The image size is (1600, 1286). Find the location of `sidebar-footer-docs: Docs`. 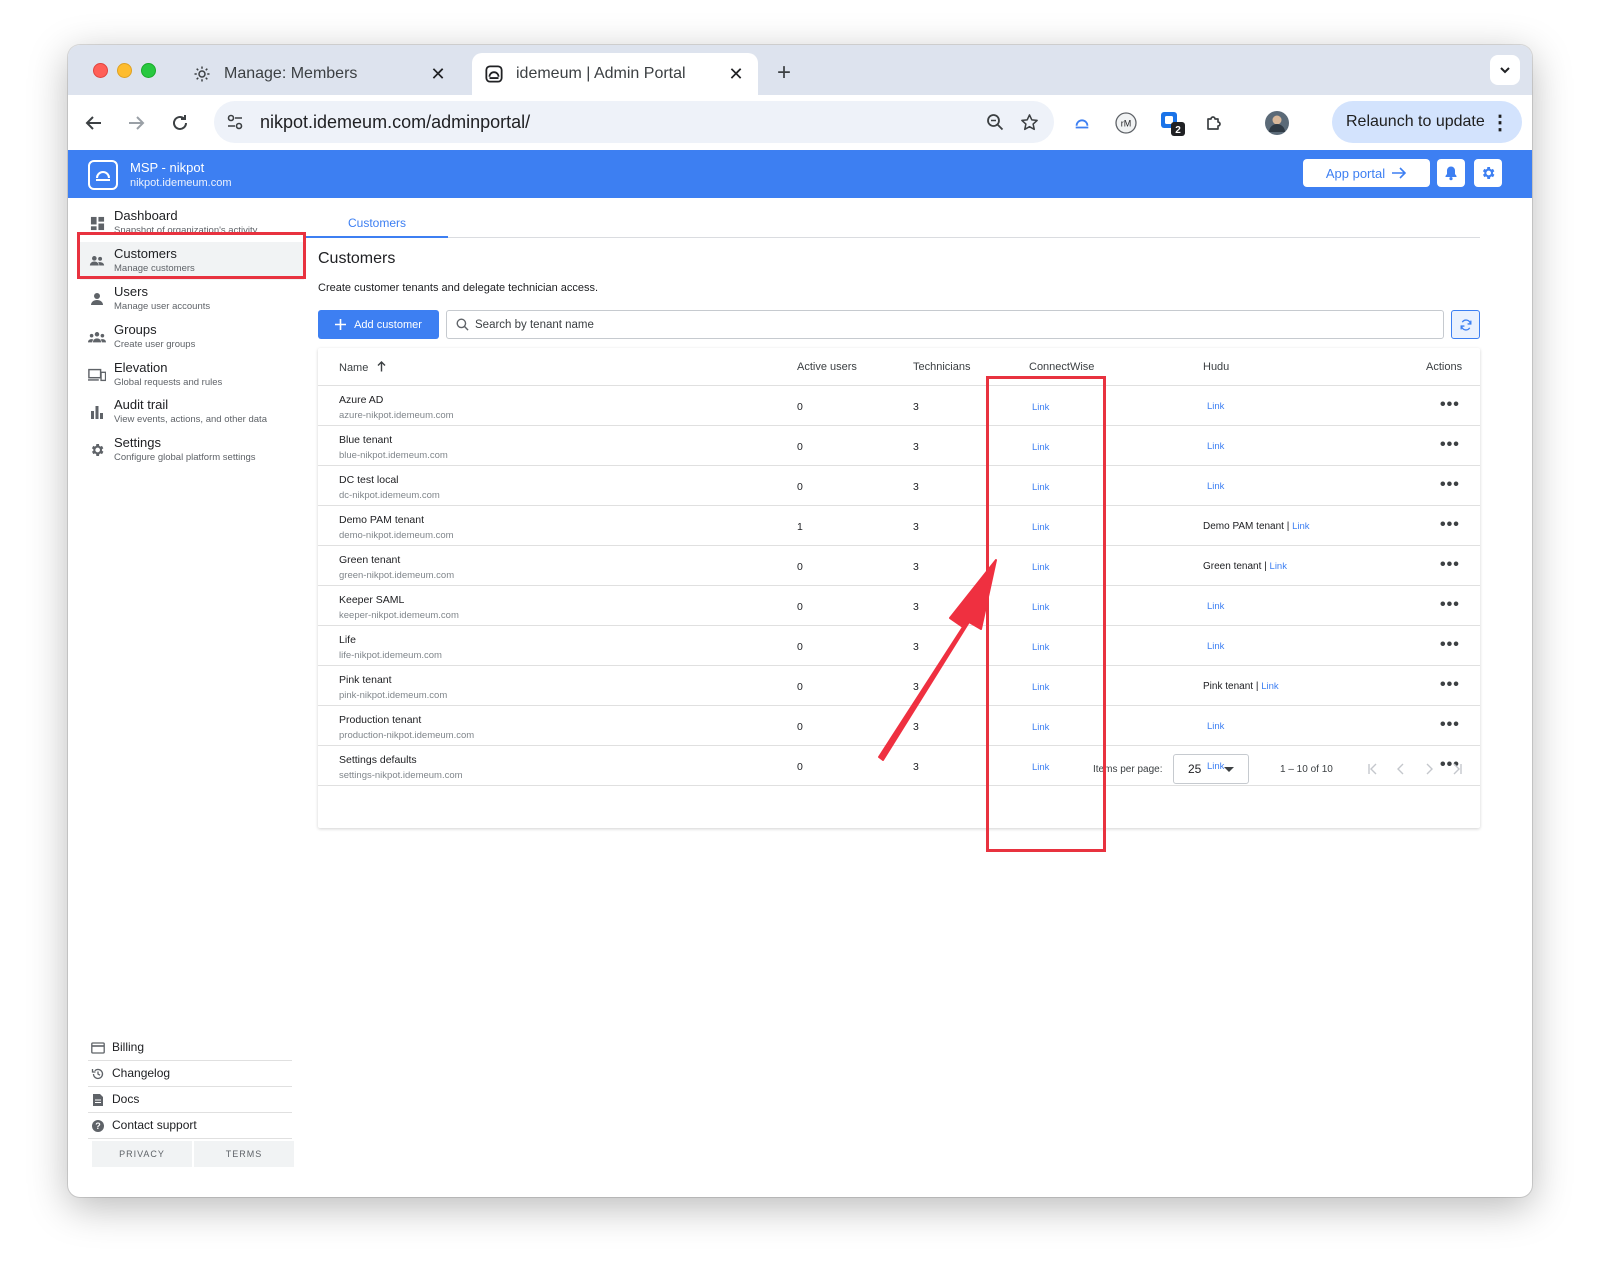

sidebar-footer-docs: Docs is located at coordinates (190, 1100).